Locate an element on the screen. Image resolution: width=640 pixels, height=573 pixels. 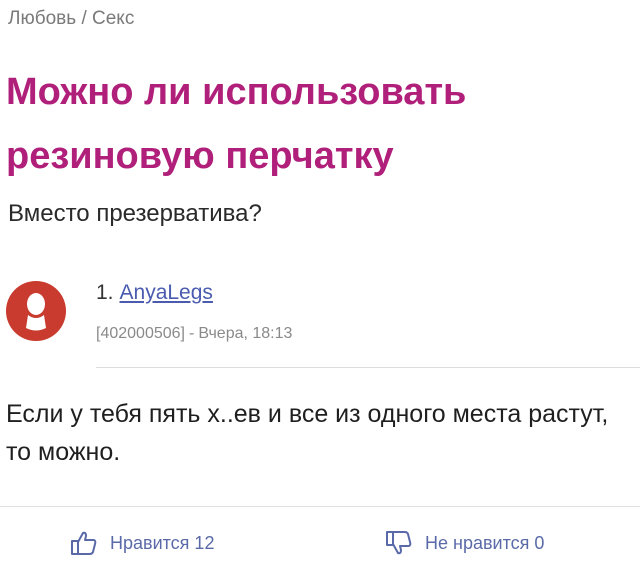
answer-author-line: 1. AnyaLegs is located at coordinates (154, 293).